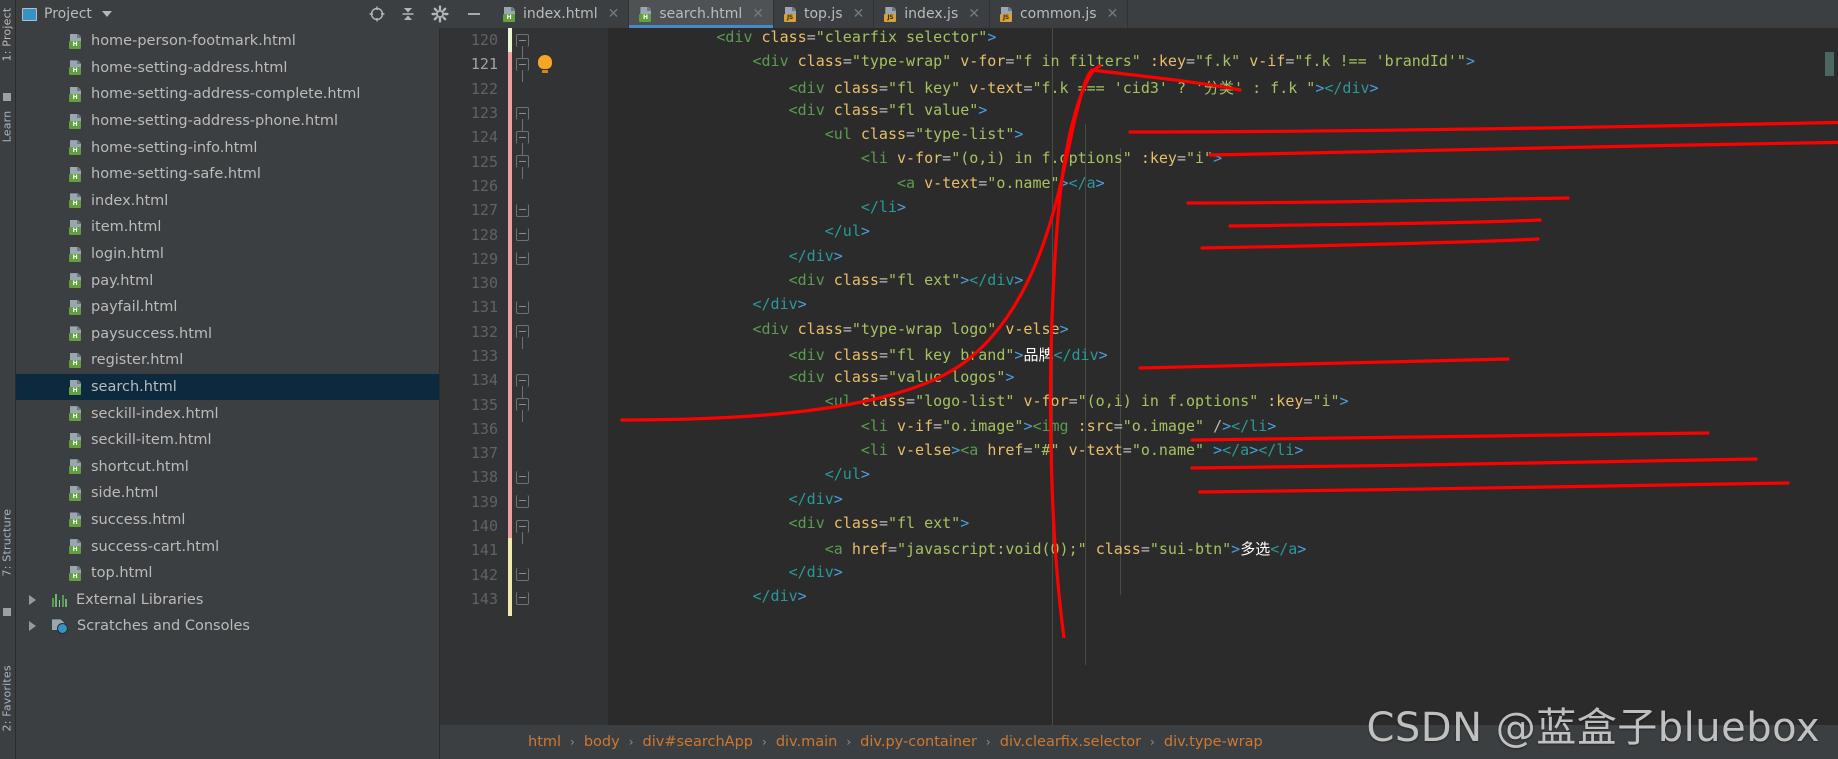  What do you see at coordinates (227, 493) in the screenshot?
I see `tree-item-side-html: Hside.html` at bounding box center [227, 493].